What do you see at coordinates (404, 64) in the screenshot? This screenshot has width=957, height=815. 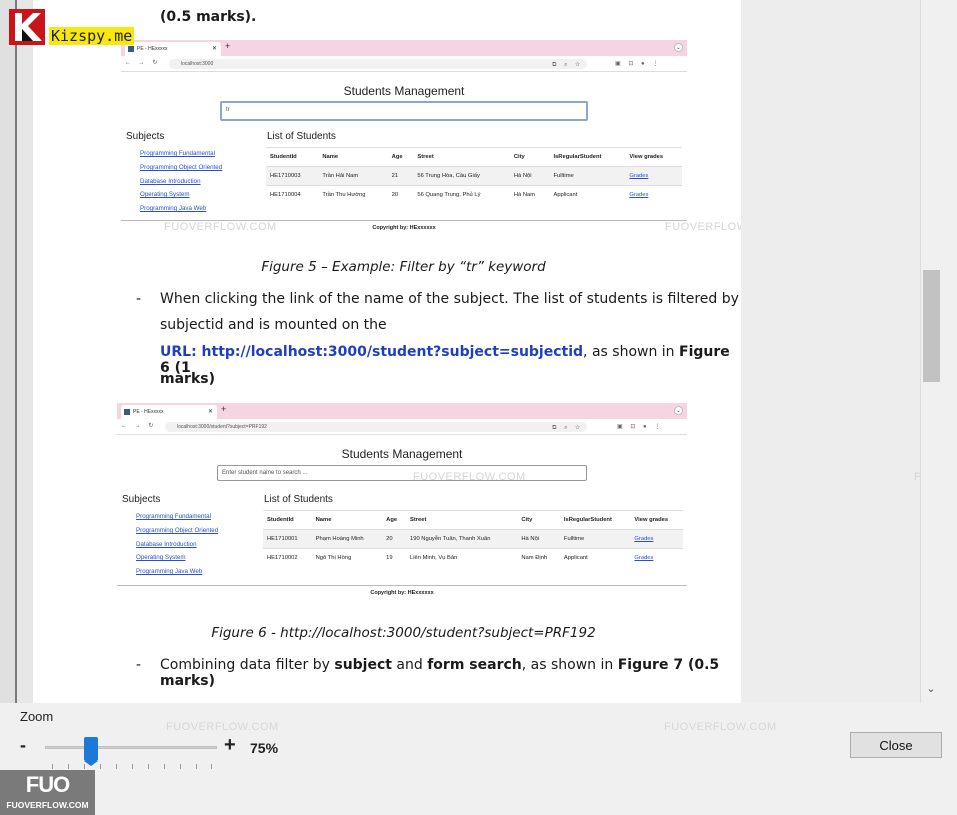 I see `browser-urlbar: ← → ↻ localhost:3000 ⧉ ⌕ ☆ ▣ ⊡ ● ⋮` at bounding box center [404, 64].